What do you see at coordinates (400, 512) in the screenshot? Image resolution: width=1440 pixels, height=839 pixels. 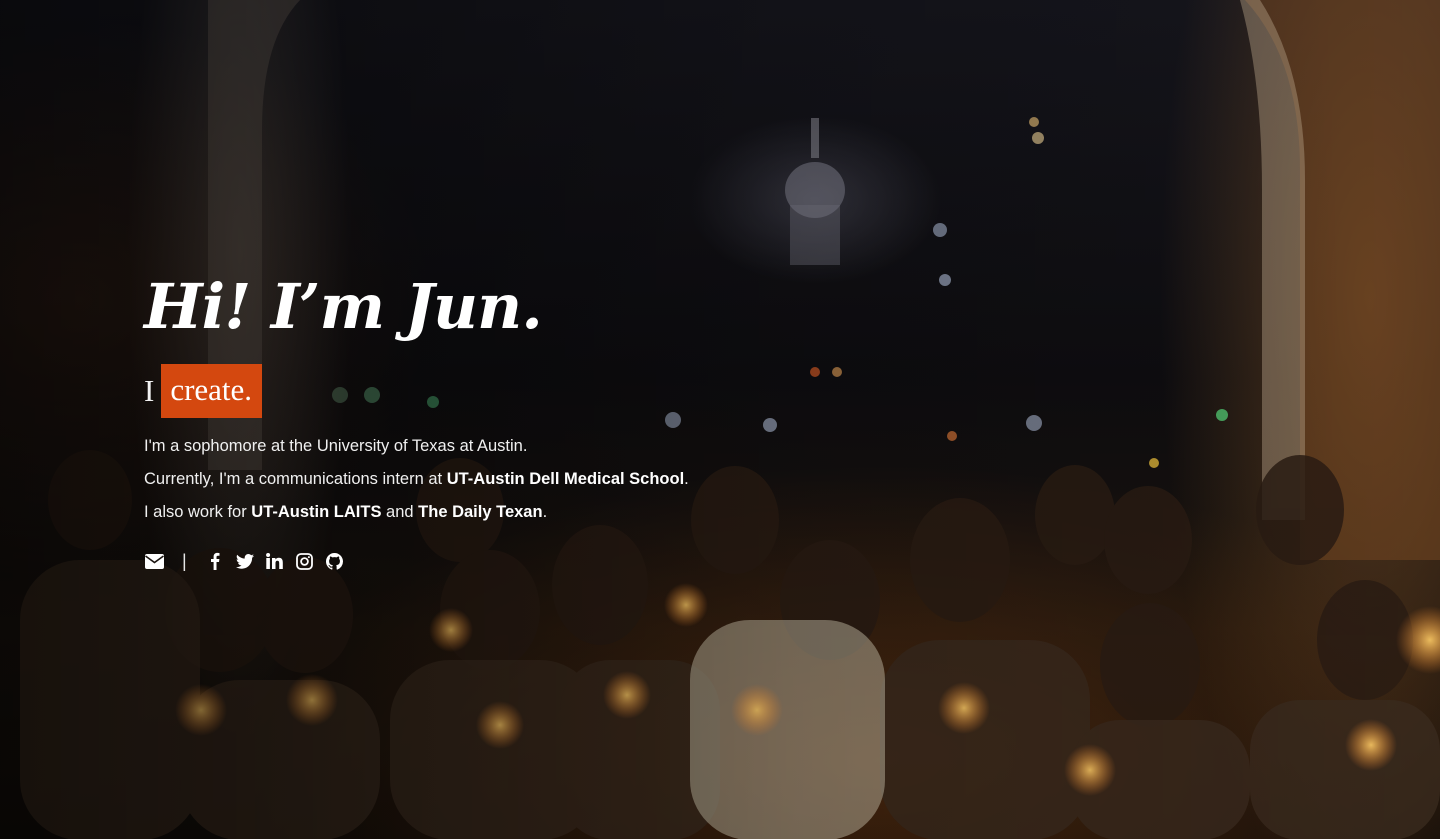 I see `bio-line-3-middle: and` at bounding box center [400, 512].